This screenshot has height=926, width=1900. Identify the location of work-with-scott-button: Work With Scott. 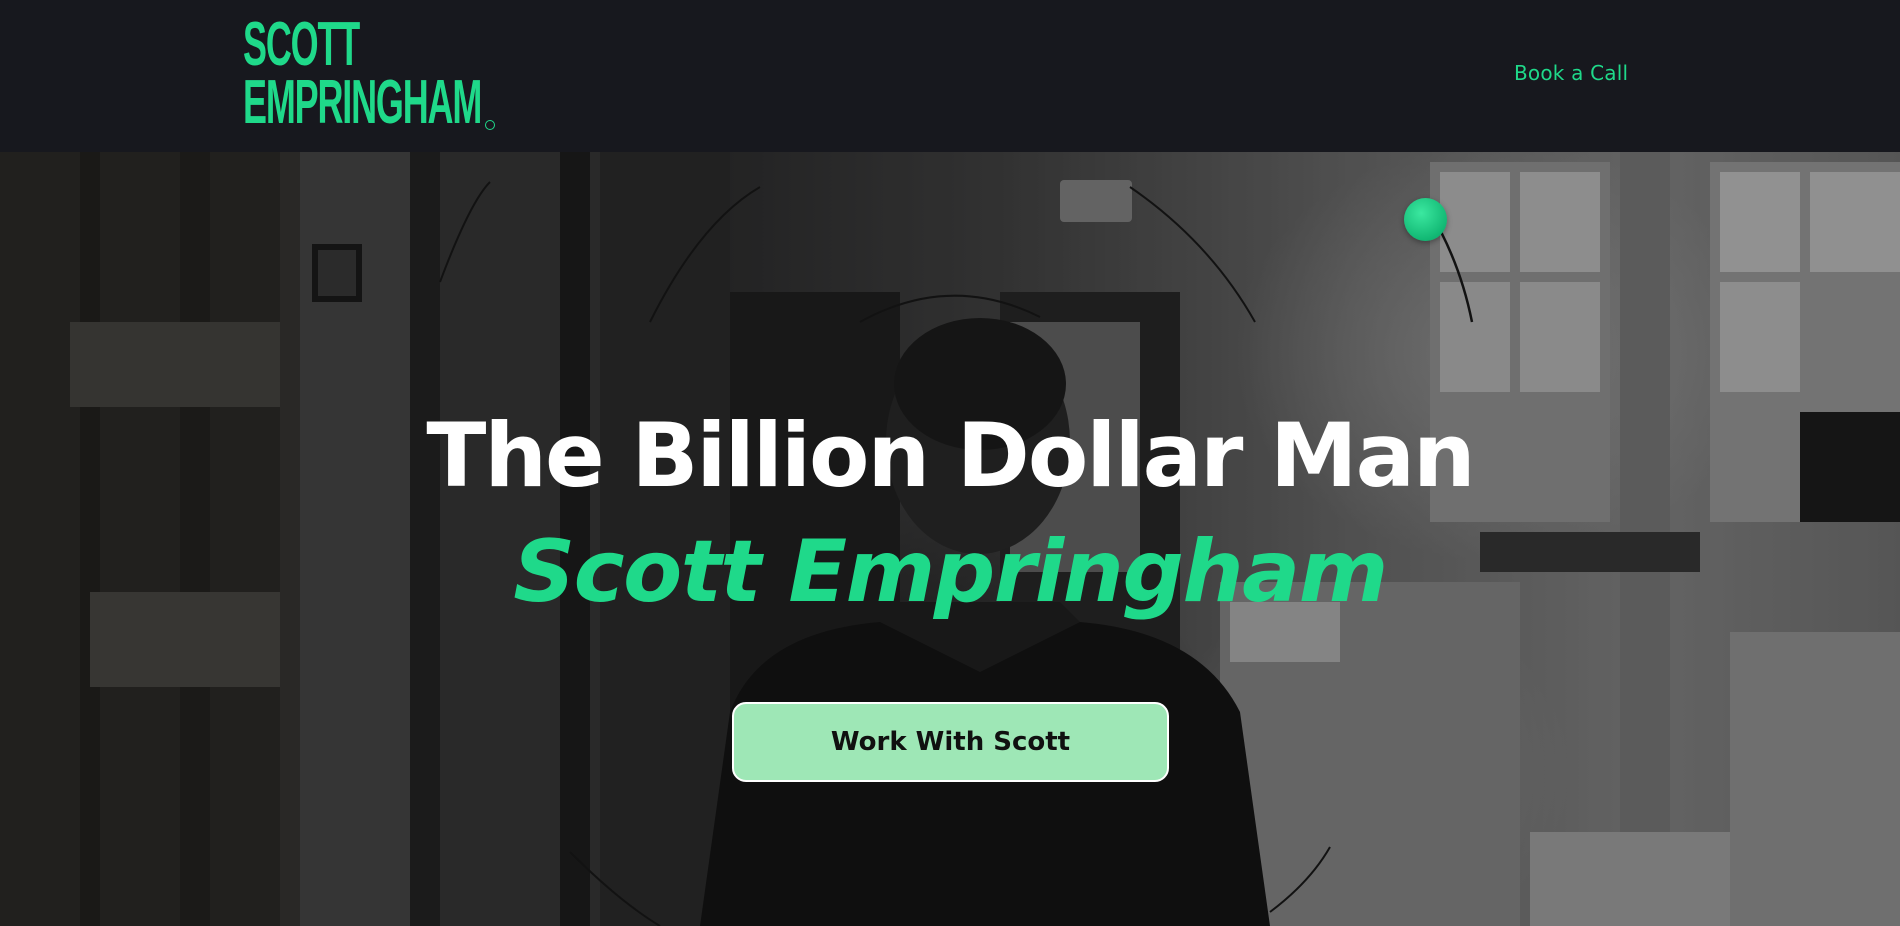
(950, 742).